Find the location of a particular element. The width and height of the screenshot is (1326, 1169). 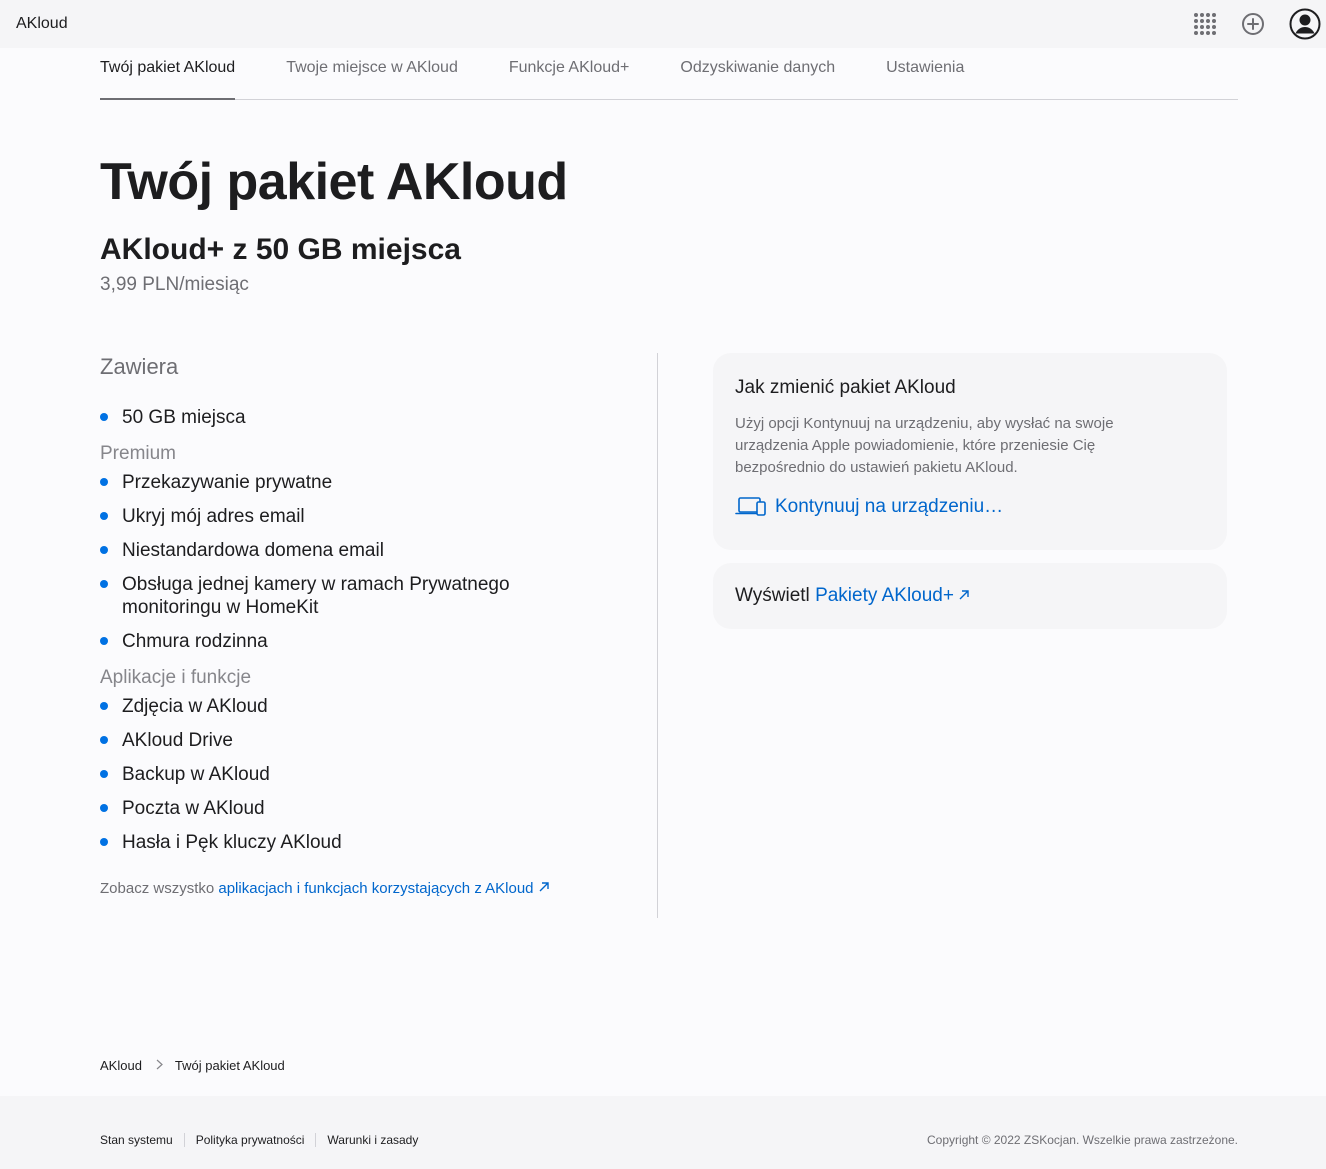

brand-title: AKloud is located at coordinates (42, 24).